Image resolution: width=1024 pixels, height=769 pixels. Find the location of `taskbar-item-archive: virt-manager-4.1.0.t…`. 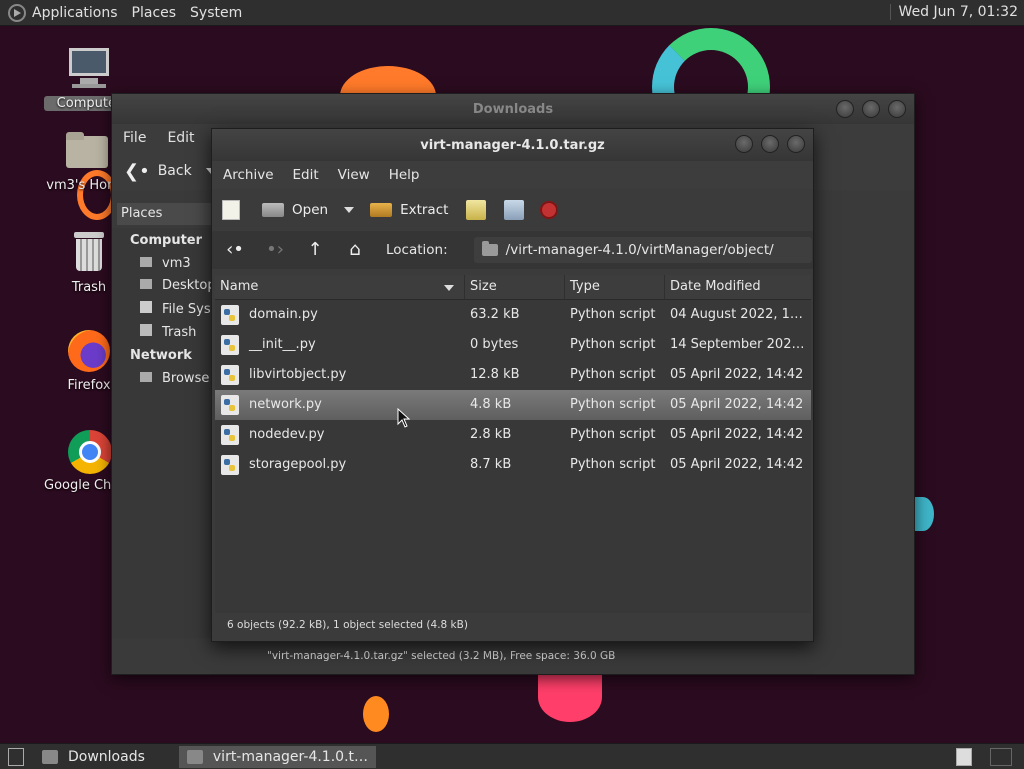

taskbar-item-archive: virt-manager-4.1.0.t… is located at coordinates (277, 756).